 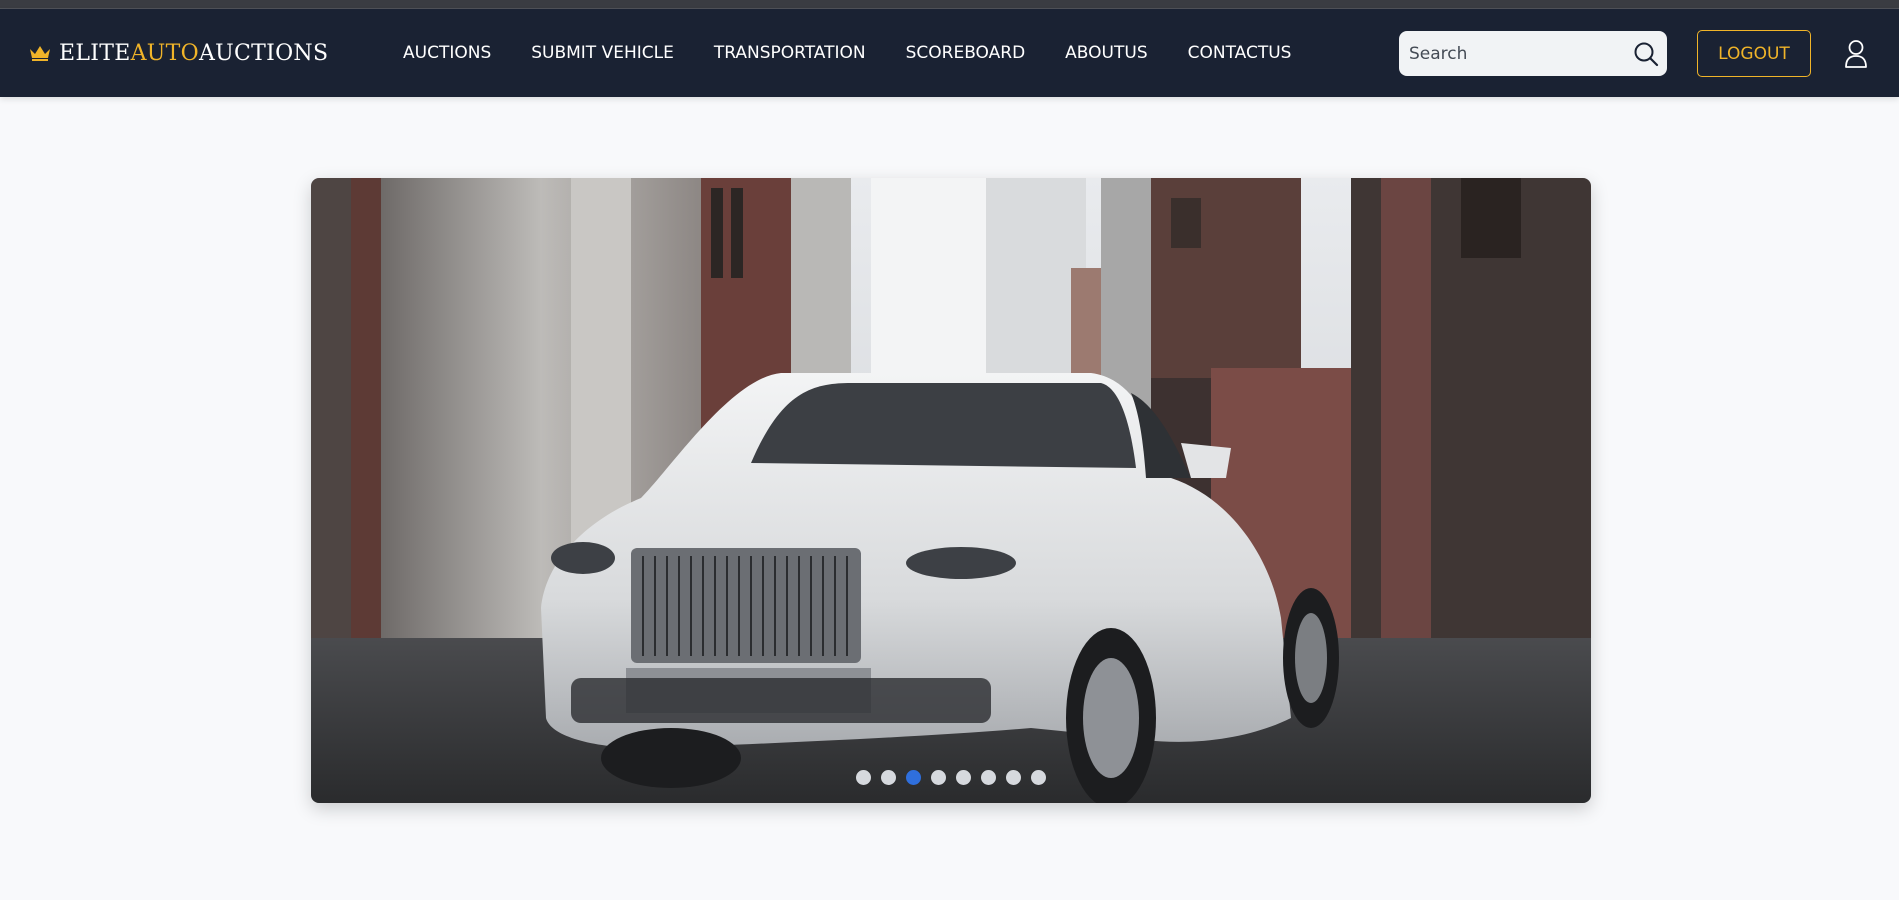 What do you see at coordinates (40, 53) in the screenshot?
I see `crown-icon` at bounding box center [40, 53].